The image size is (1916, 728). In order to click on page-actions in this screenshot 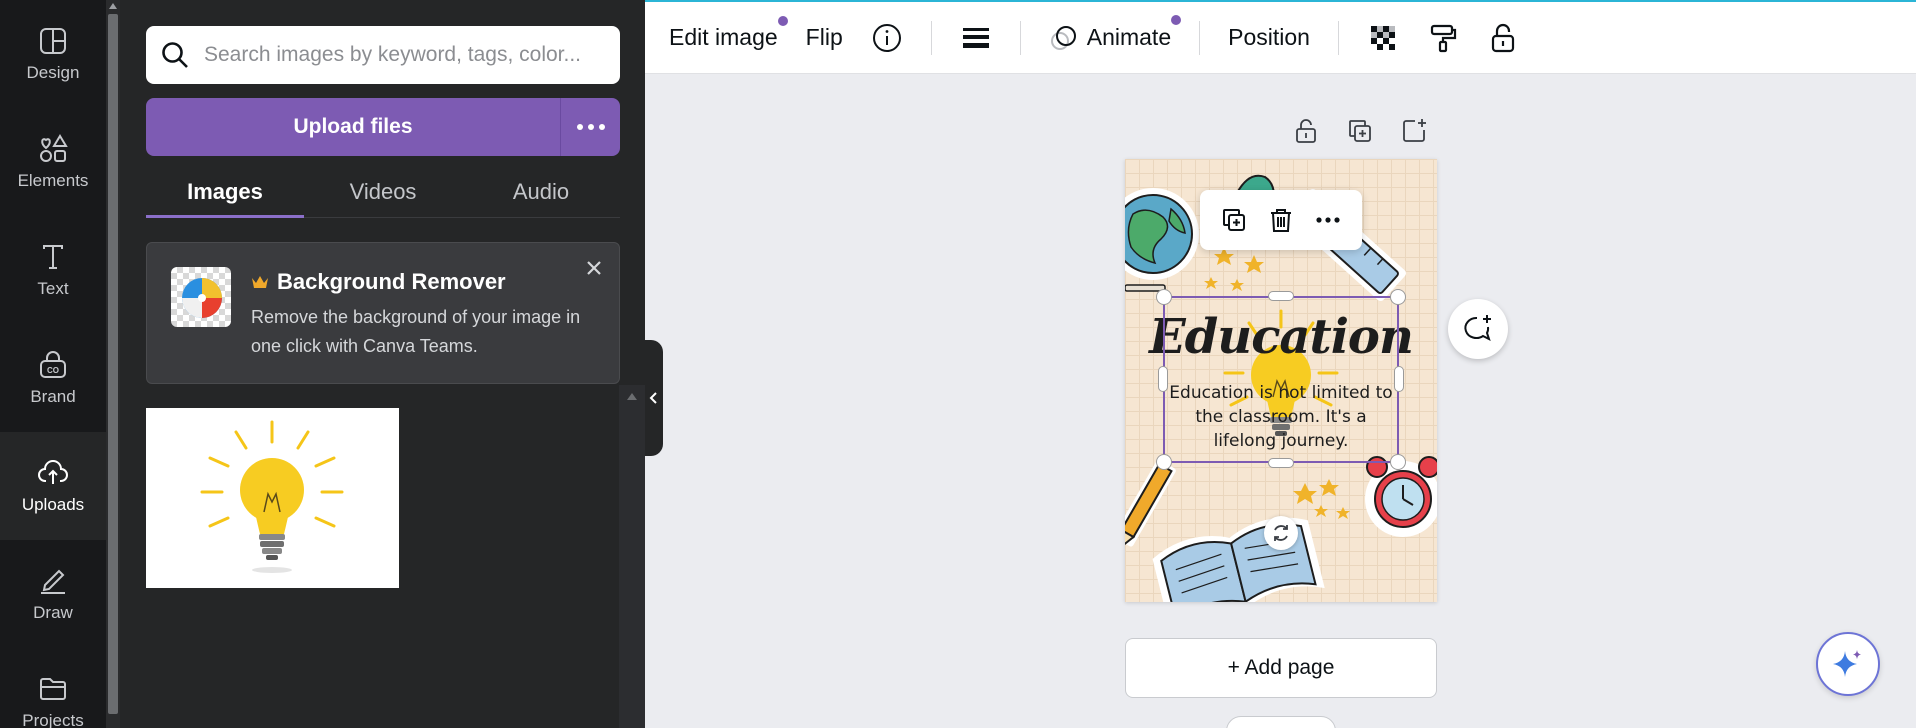, I will do `click(1360, 131)`.